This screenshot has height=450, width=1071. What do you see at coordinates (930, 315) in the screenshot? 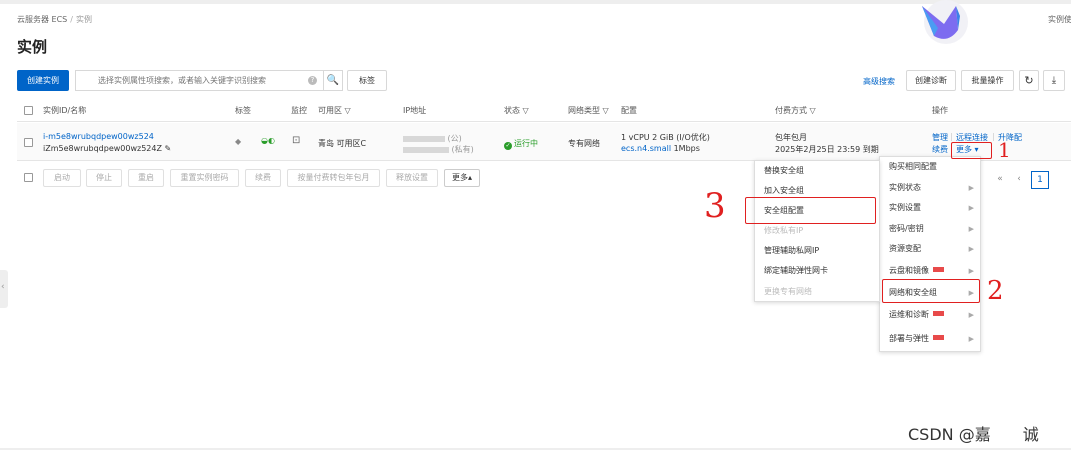
I see `menu-item-ops-diagnosis: 运维和诊断 ▶` at bounding box center [930, 315].